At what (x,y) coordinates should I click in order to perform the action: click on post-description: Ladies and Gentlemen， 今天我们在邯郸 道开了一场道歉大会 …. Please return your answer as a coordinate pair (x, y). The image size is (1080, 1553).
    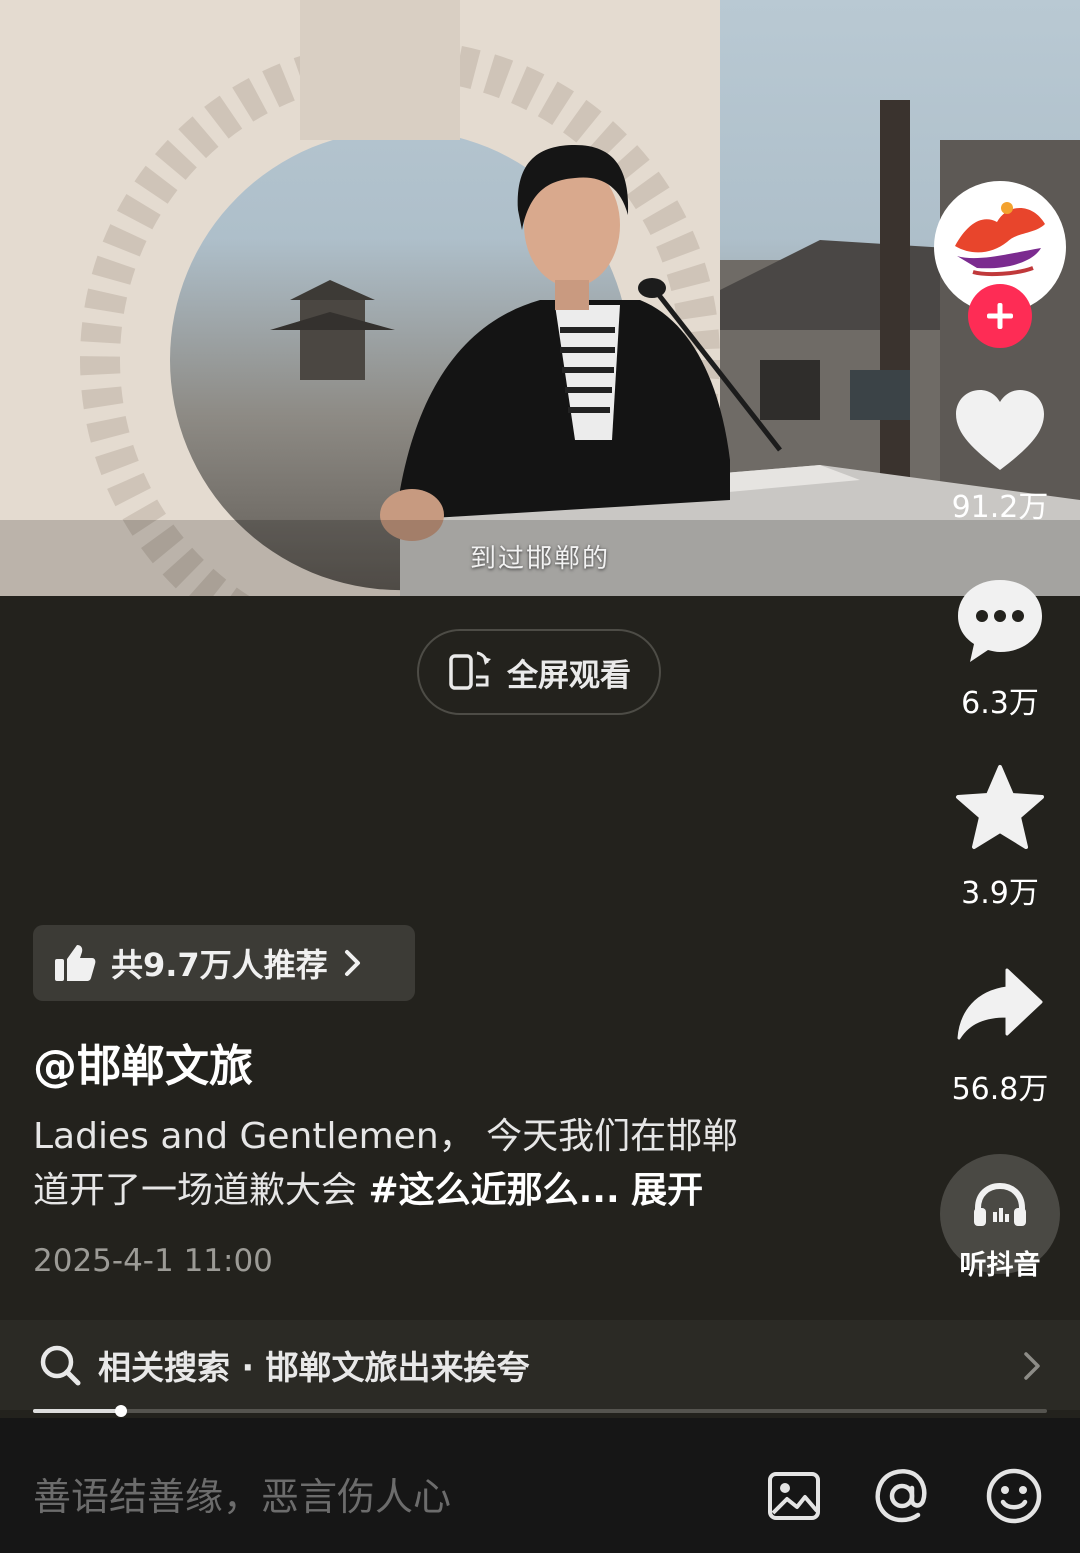
    Looking at the image, I should click on (433, 1164).